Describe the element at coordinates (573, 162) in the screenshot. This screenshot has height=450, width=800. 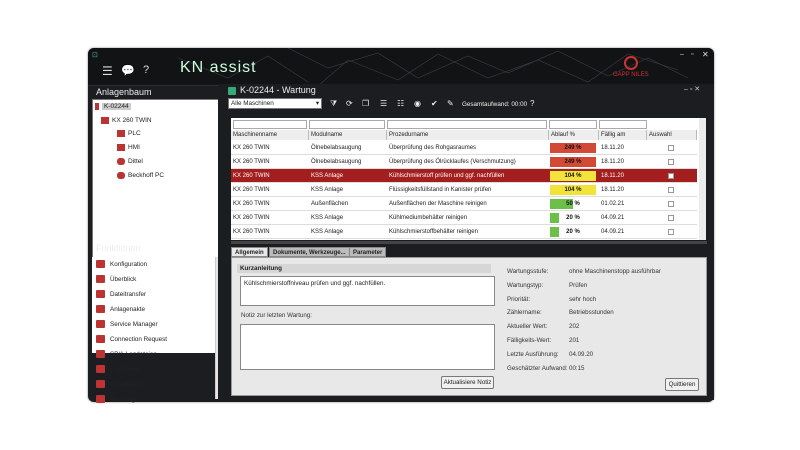
I see `progress-bar: 249 %` at that location.